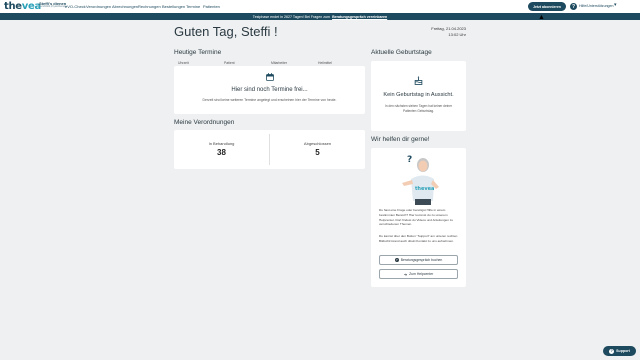 This screenshot has height=360, width=640. I want to click on mouse-cursor-icon: ▲, so click(541, 17).